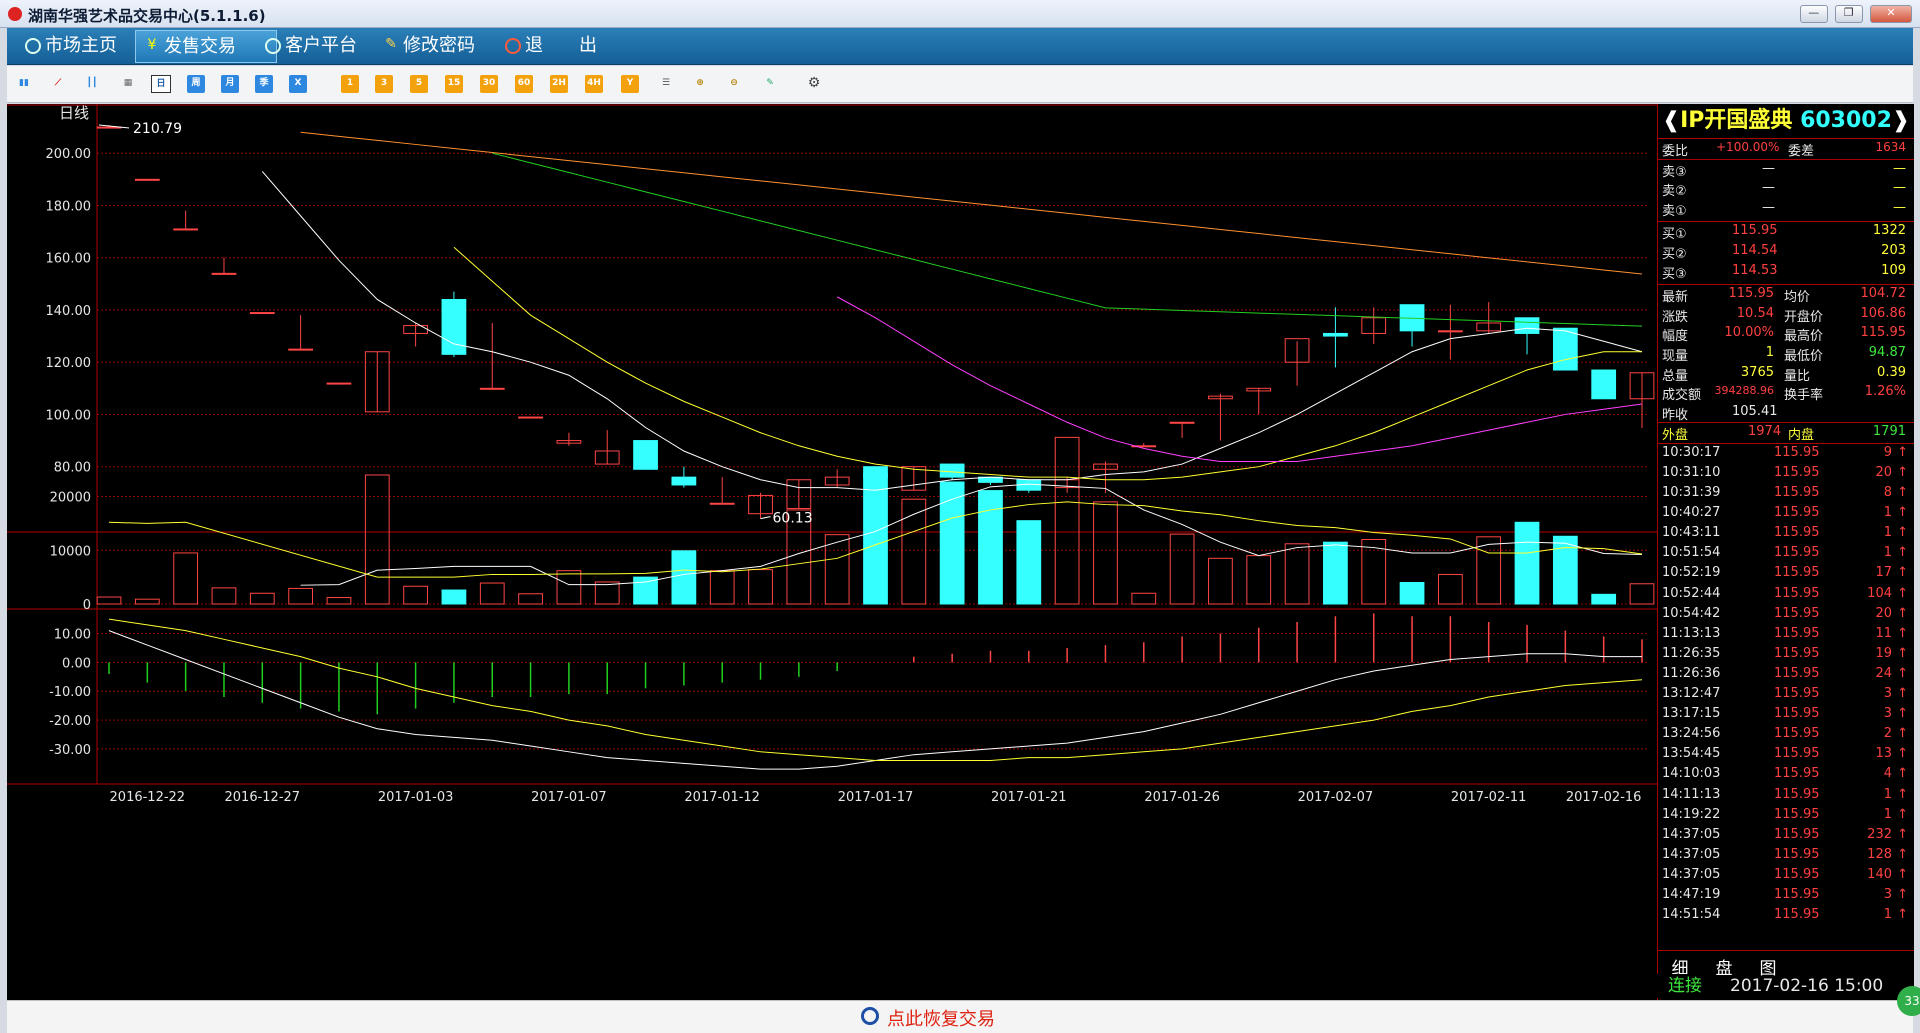  I want to click on zoom-out-icon: ⊖, so click(734, 84).